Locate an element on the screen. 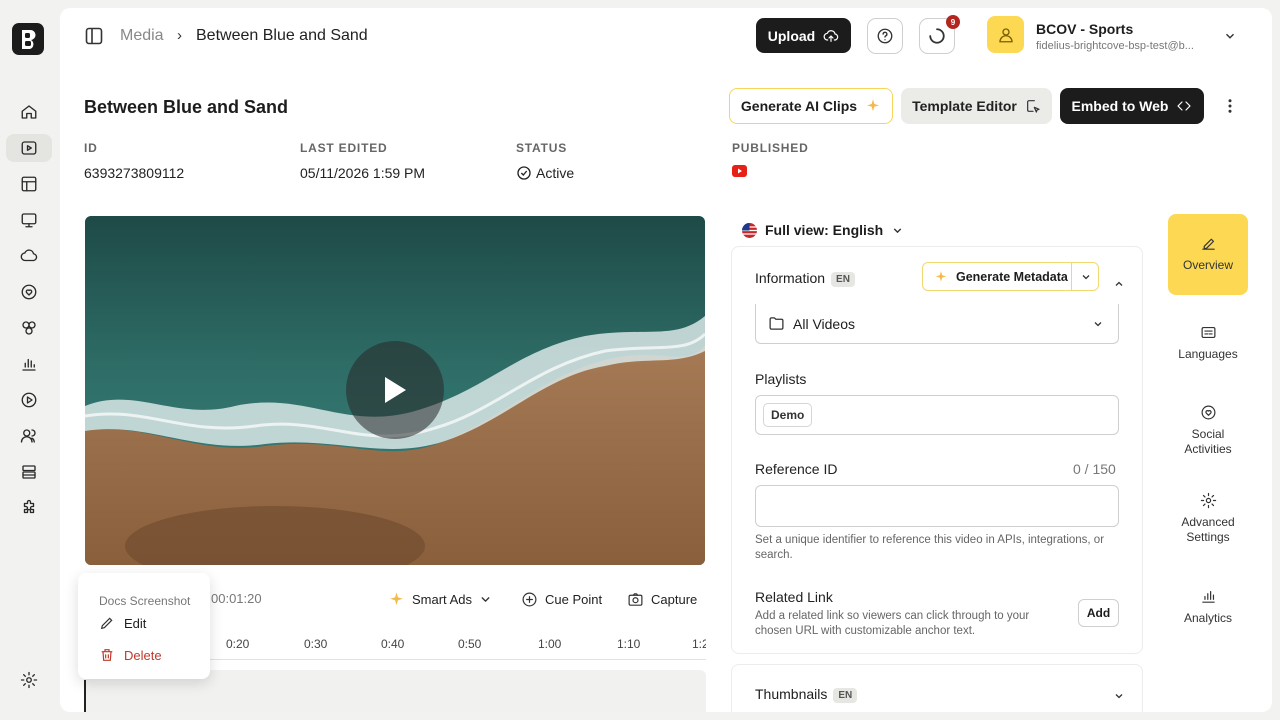  reference-id-input is located at coordinates (937, 506).